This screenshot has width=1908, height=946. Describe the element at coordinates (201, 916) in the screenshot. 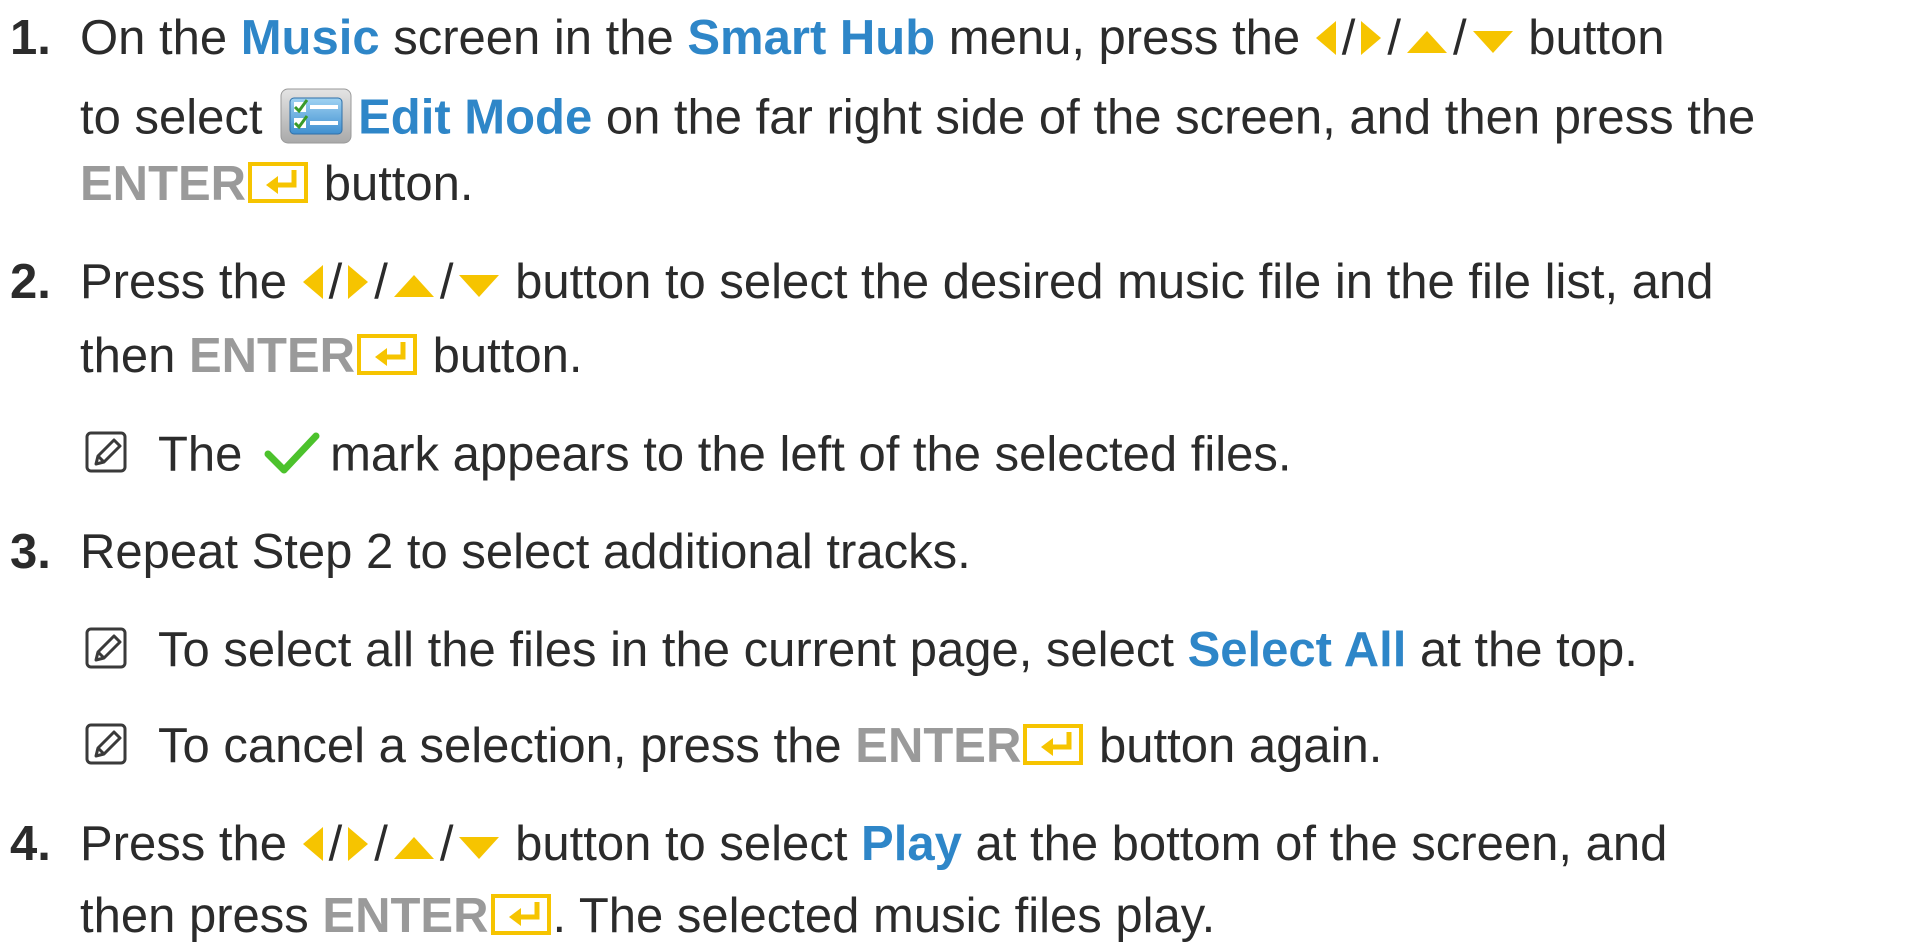

I see `text: then press` at that location.